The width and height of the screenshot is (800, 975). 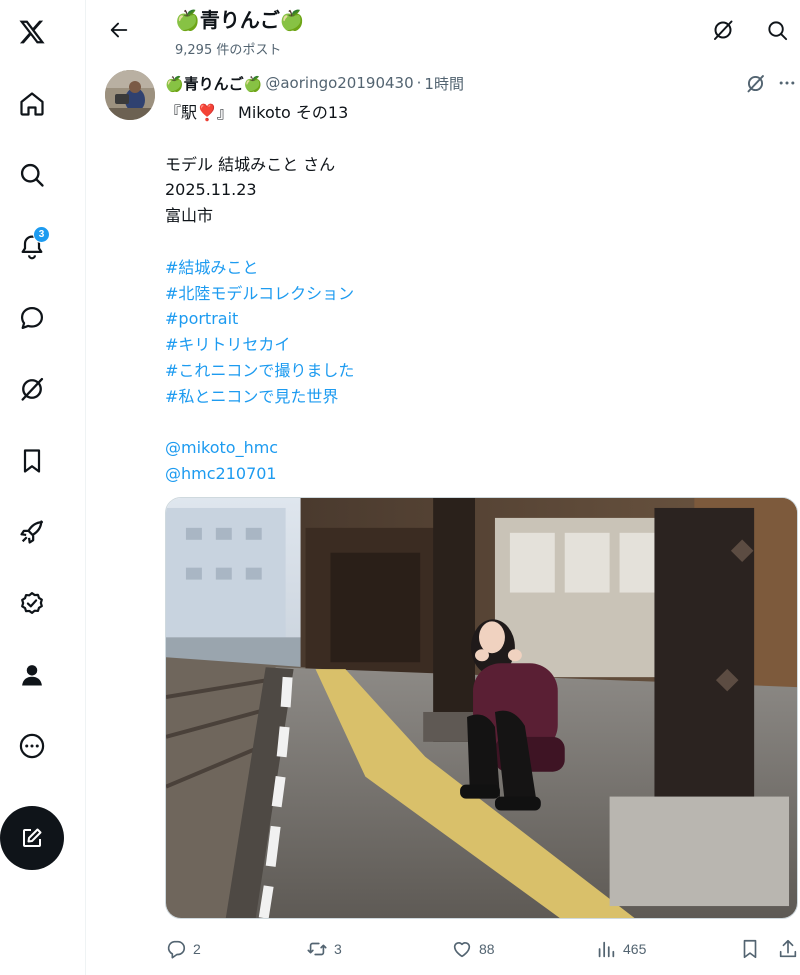 I want to click on like-button: 88, so click(x=473, y=949).